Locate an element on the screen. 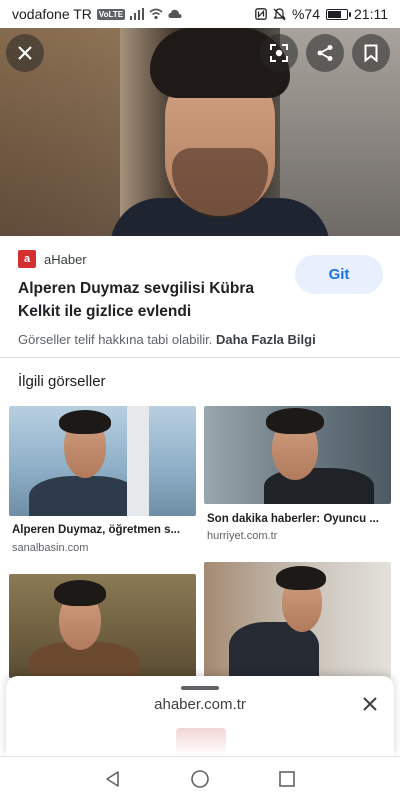 Image resolution: width=400 pixels, height=800 pixels. wifi-icon is located at coordinates (156, 14).